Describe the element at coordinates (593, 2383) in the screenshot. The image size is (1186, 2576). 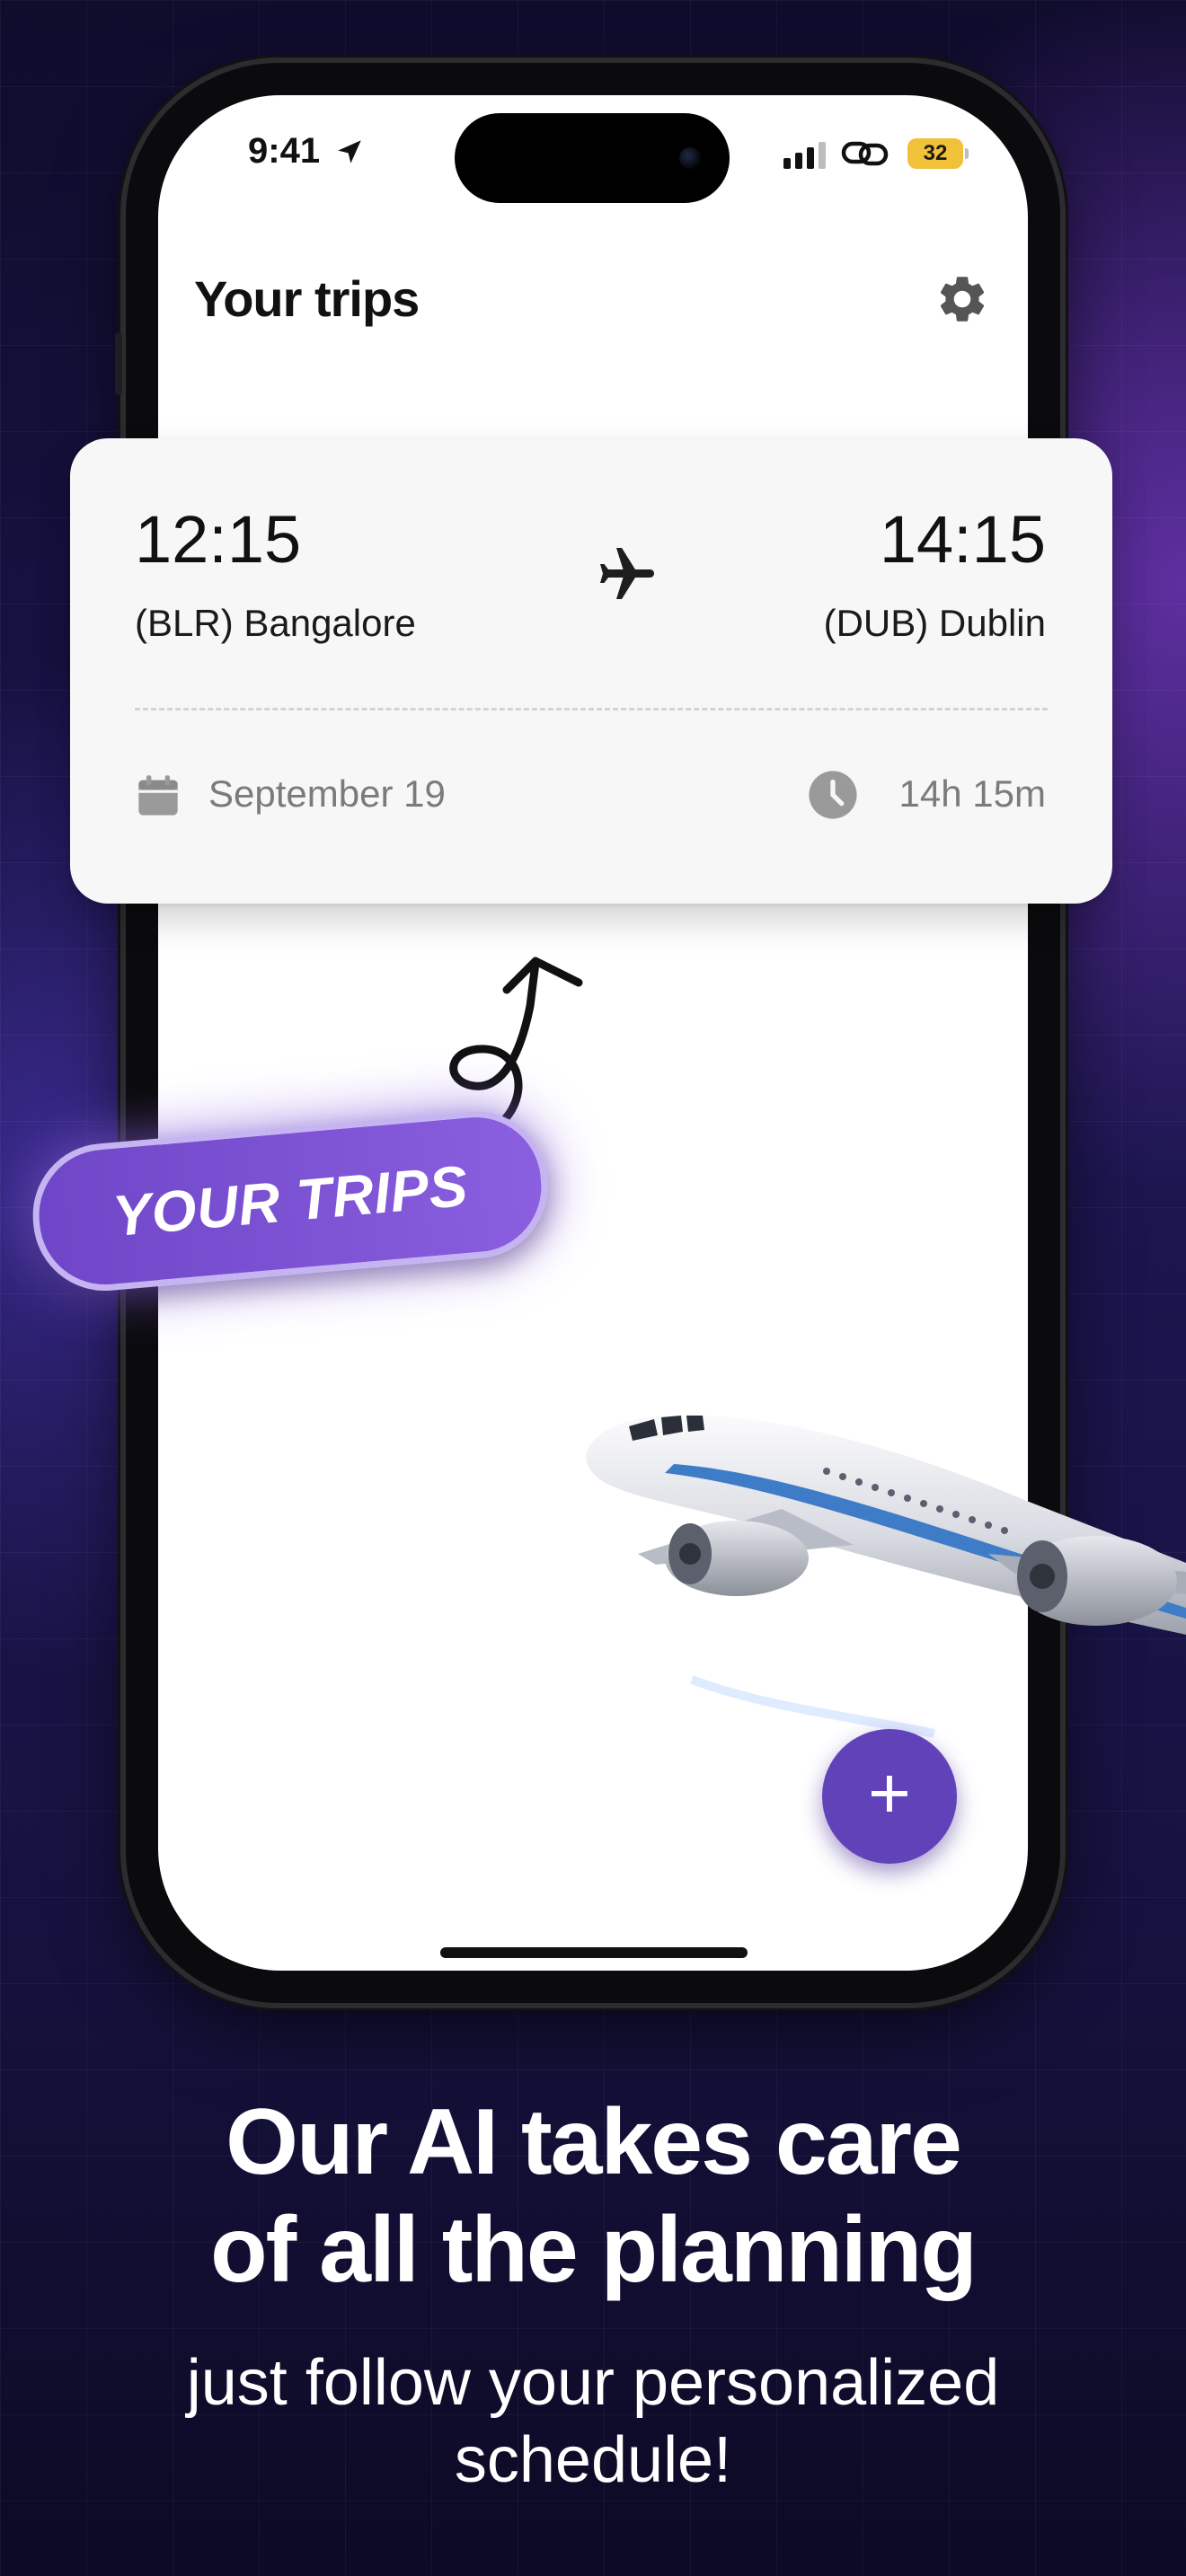
I see `subline-line-1: just follow your personalized` at that location.